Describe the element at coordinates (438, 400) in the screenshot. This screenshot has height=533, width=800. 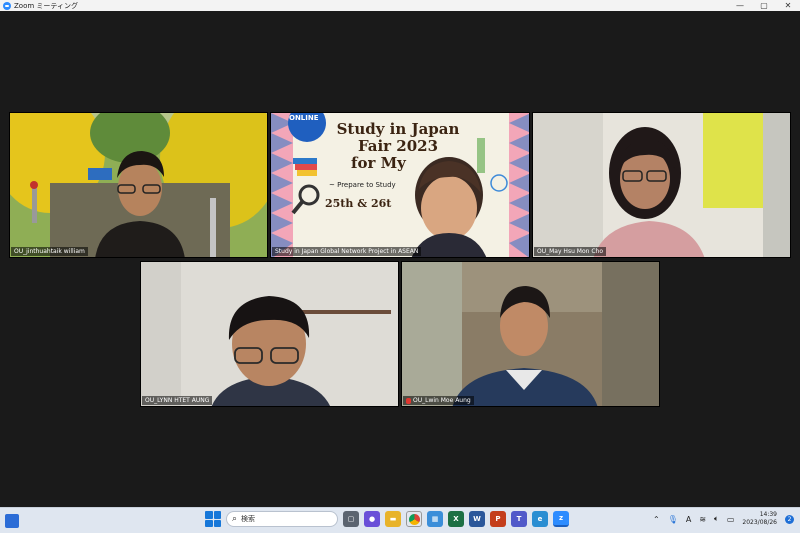
I see `participant-name-label: OU_Lwin Moe Aung` at that location.